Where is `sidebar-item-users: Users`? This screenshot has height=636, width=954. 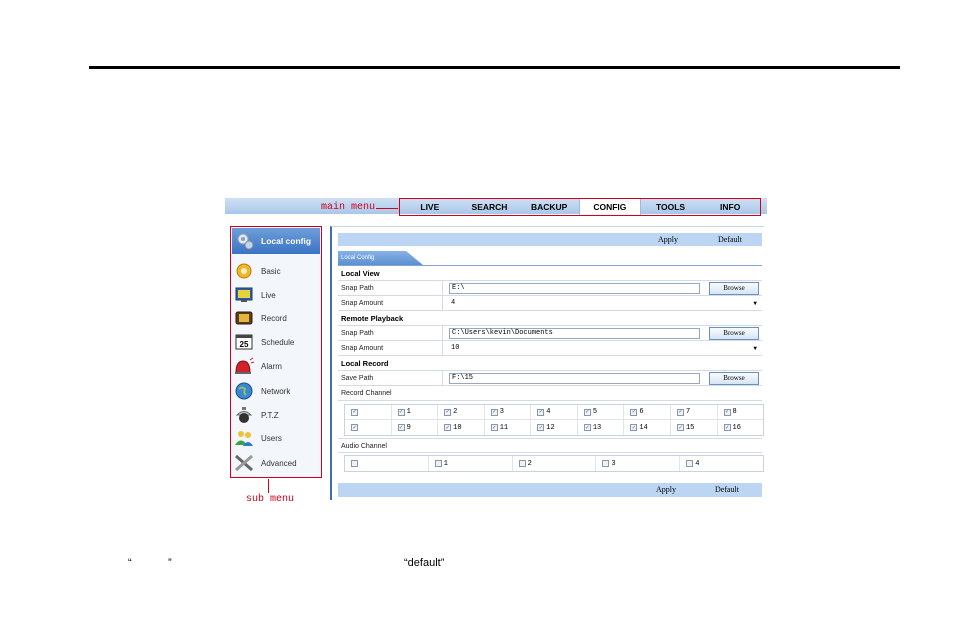
sidebar-item-users: Users is located at coordinates (277, 438).